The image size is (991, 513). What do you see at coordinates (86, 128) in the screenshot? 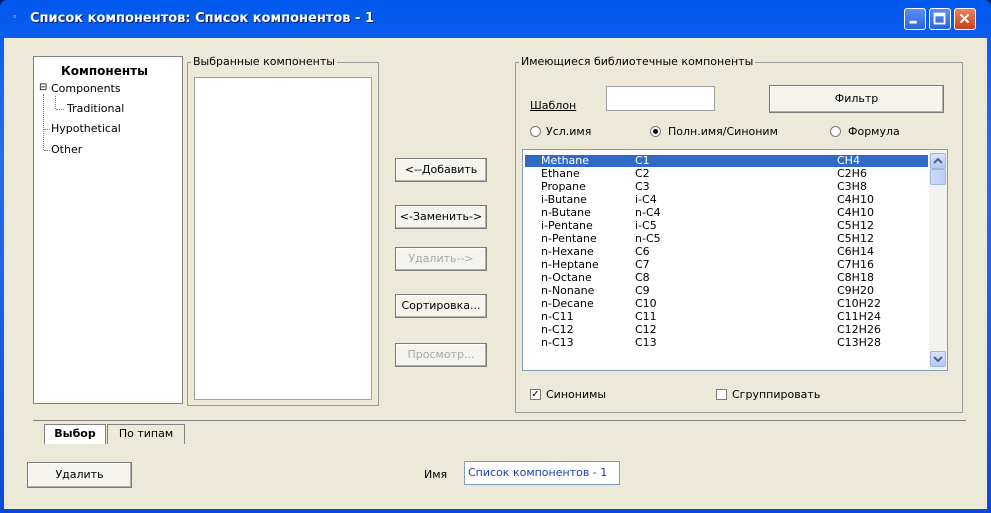
I see `tree-item-hypothetical: Hypothetical` at bounding box center [86, 128].